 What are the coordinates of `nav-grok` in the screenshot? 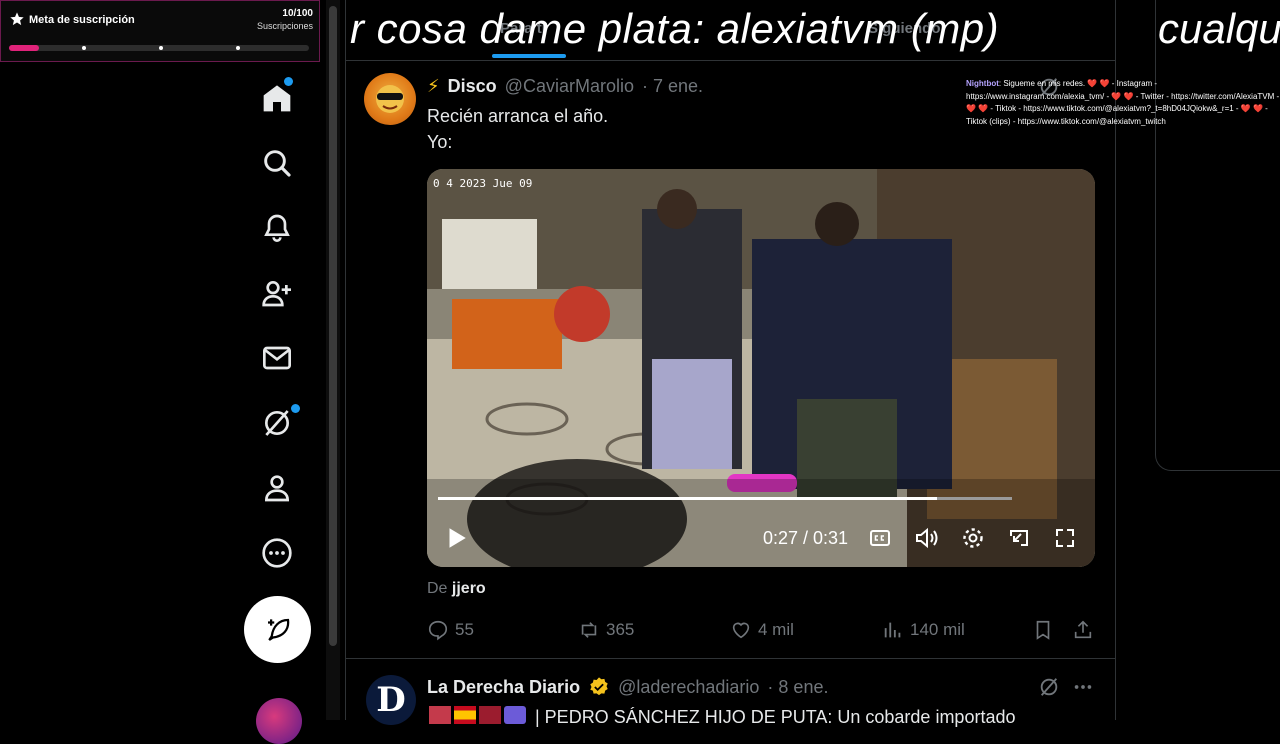 It's located at (277, 423).